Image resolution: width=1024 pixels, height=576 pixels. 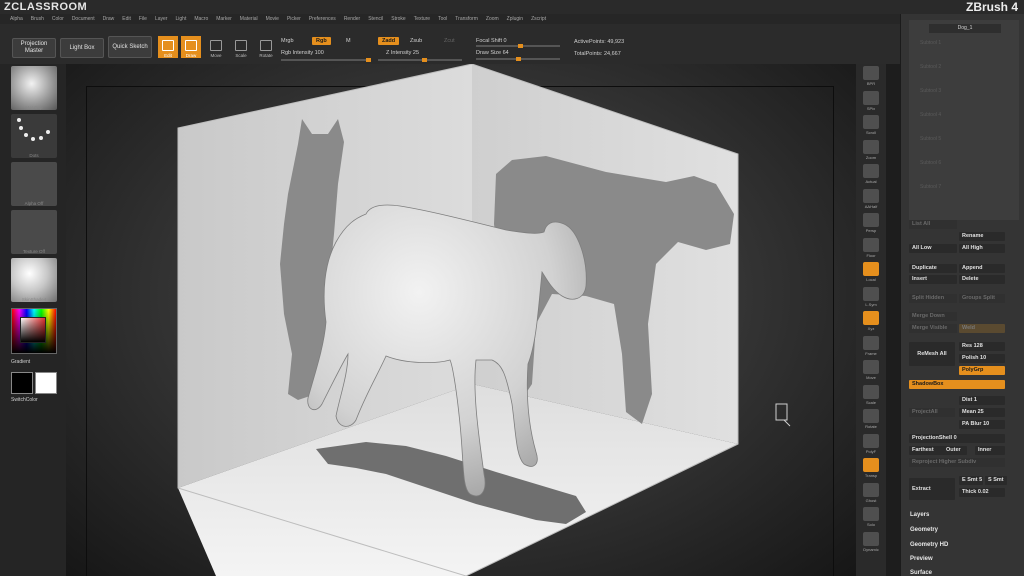 I want to click on rgb-toggle: Rgb, so click(x=321, y=41).